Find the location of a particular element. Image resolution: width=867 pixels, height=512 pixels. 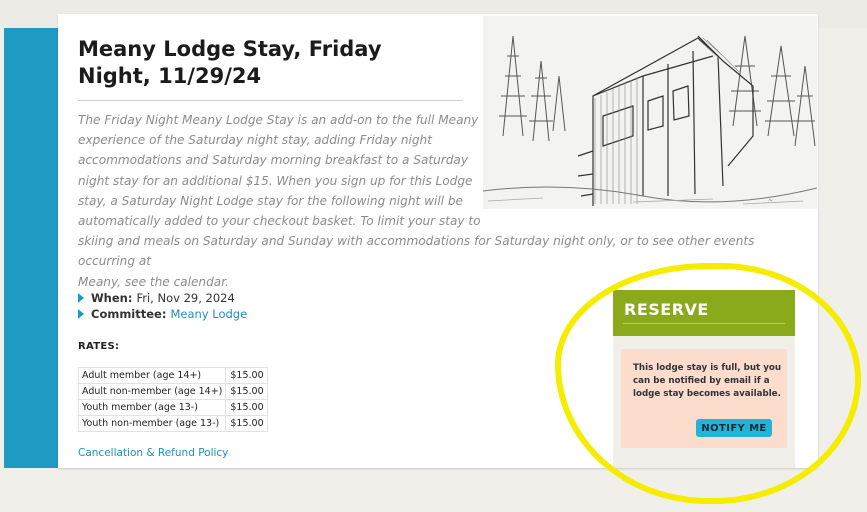

committee-link: Meany Lodge is located at coordinates (208, 314).